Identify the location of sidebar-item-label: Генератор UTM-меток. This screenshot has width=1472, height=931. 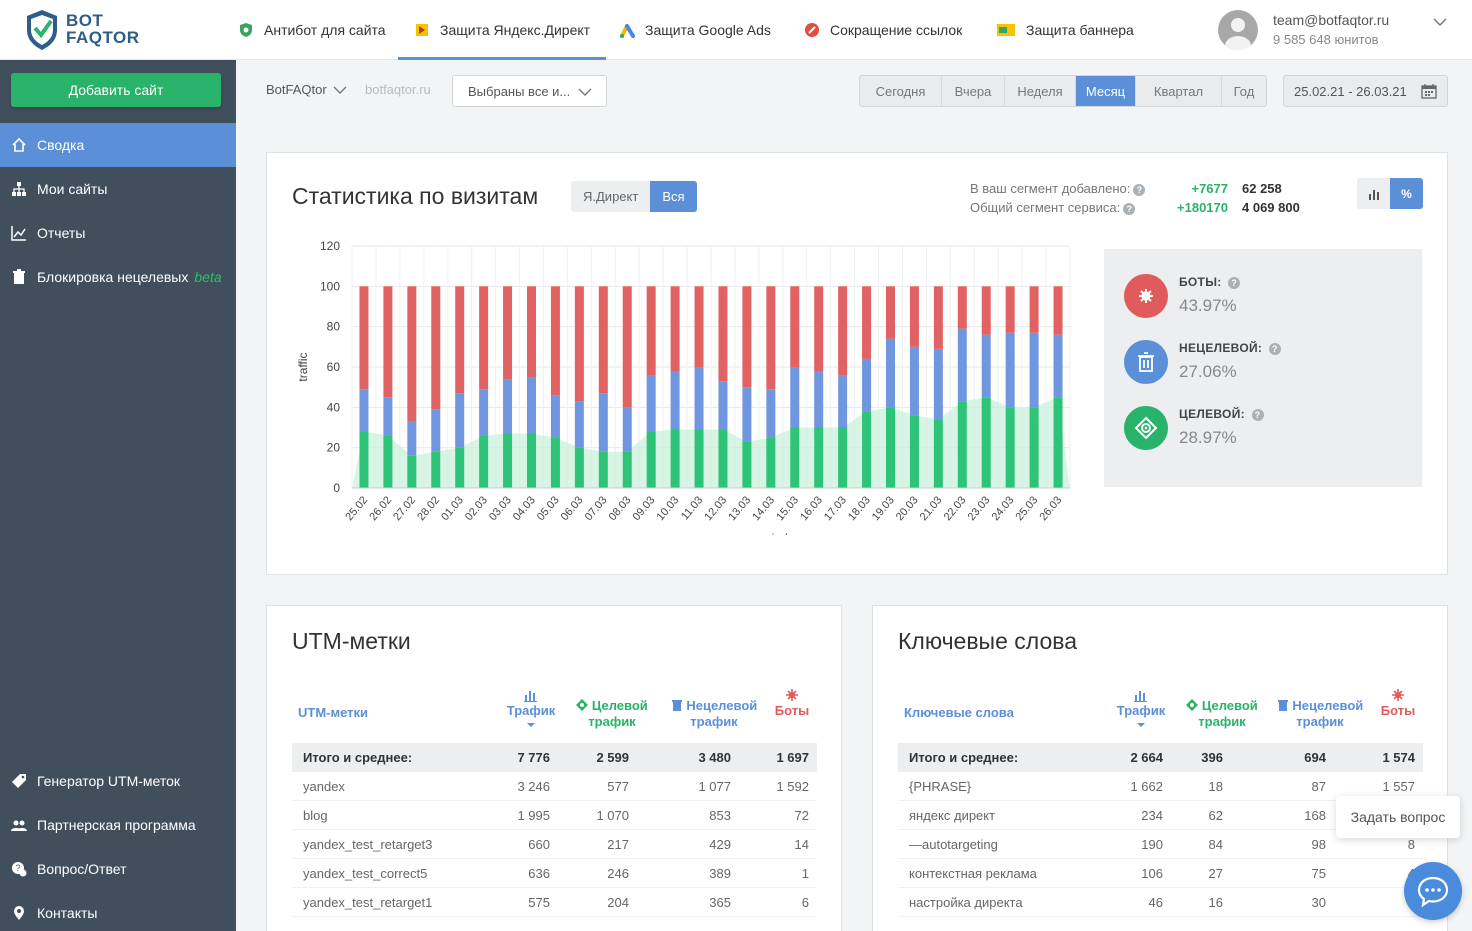
(109, 781).